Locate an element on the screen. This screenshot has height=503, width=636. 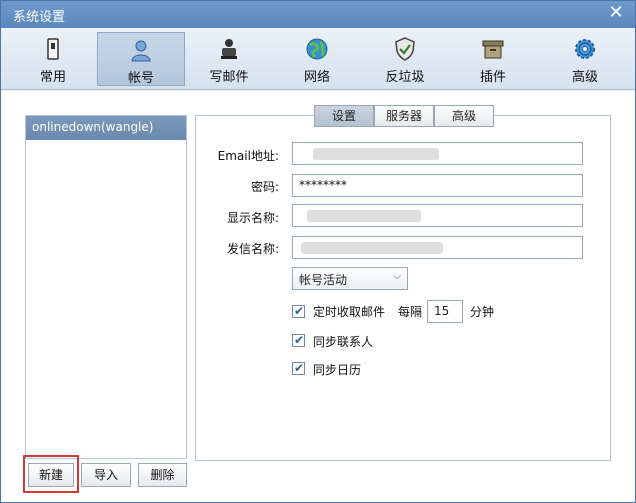
tab-account: 帐号 is located at coordinates (141, 59).